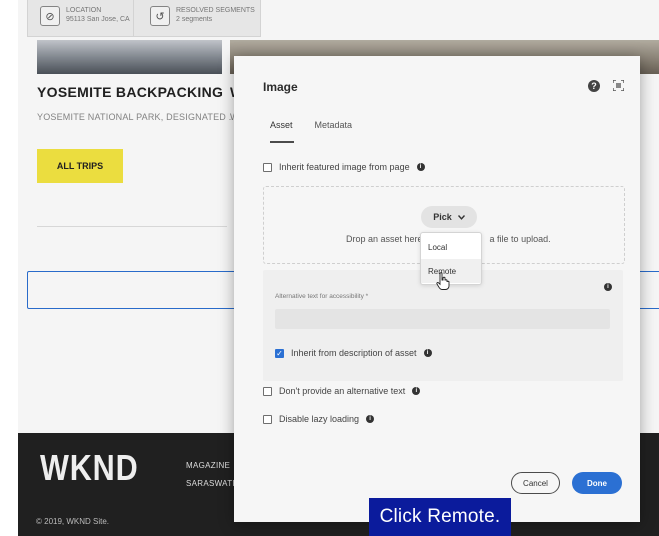 This screenshot has width=659, height=536. I want to click on no-alt-text-label: Don't provide an alternative text, so click(342, 391).